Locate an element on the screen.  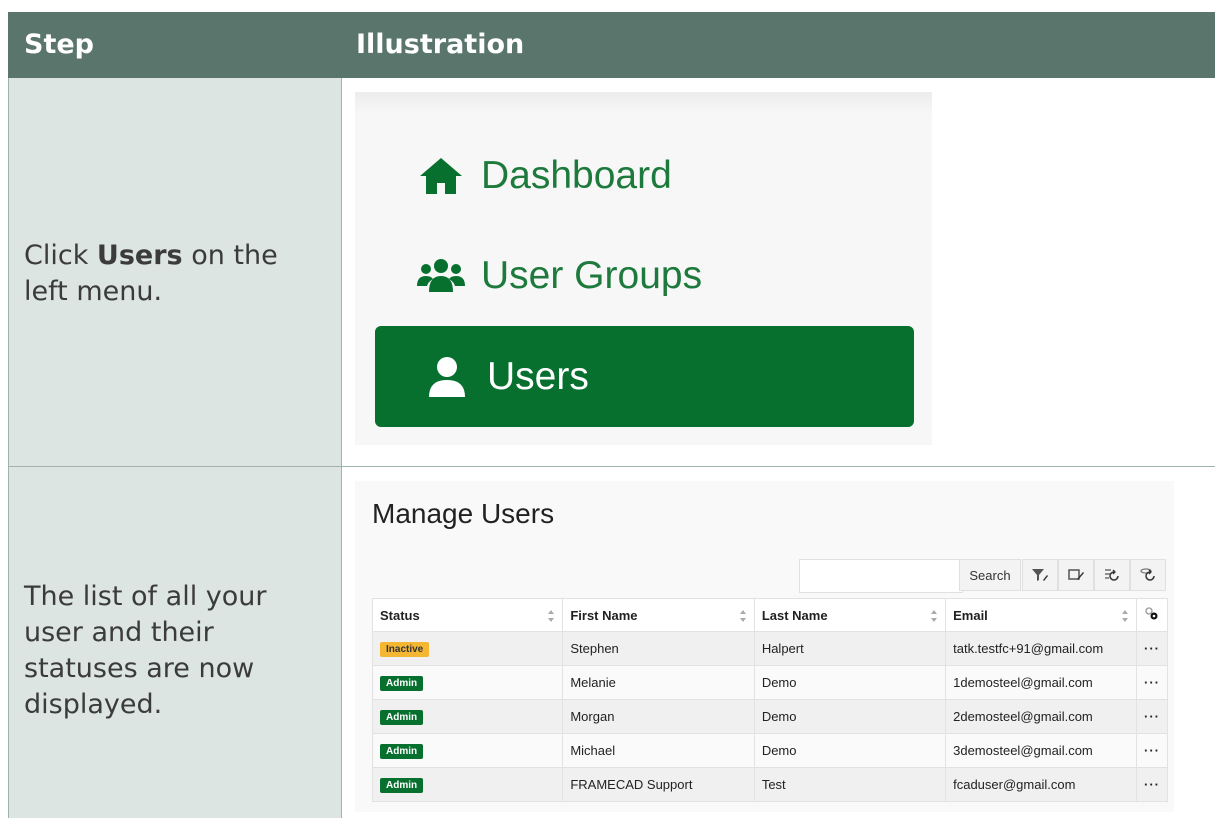
refresh-icon is located at coordinates (1148, 575).